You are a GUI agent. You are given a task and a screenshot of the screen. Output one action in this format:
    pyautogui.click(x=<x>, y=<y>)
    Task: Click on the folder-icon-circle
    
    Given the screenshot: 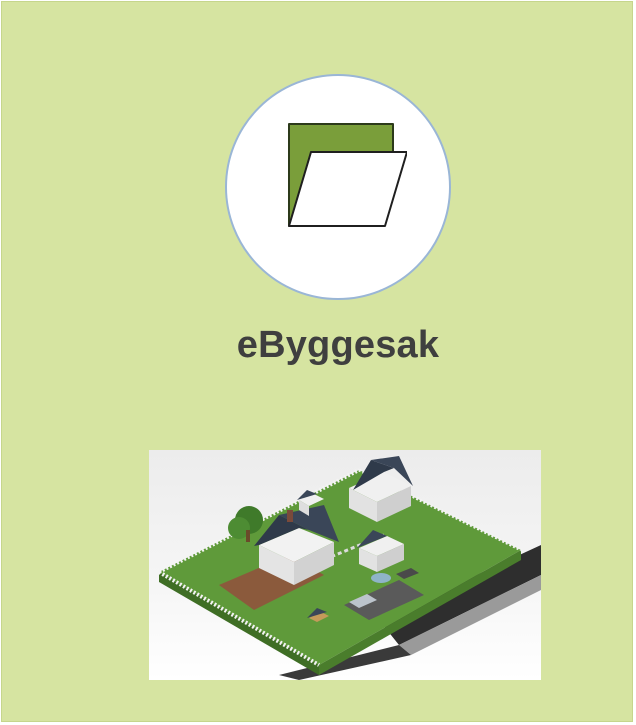 What is the action you would take?
    pyautogui.click(x=338, y=187)
    